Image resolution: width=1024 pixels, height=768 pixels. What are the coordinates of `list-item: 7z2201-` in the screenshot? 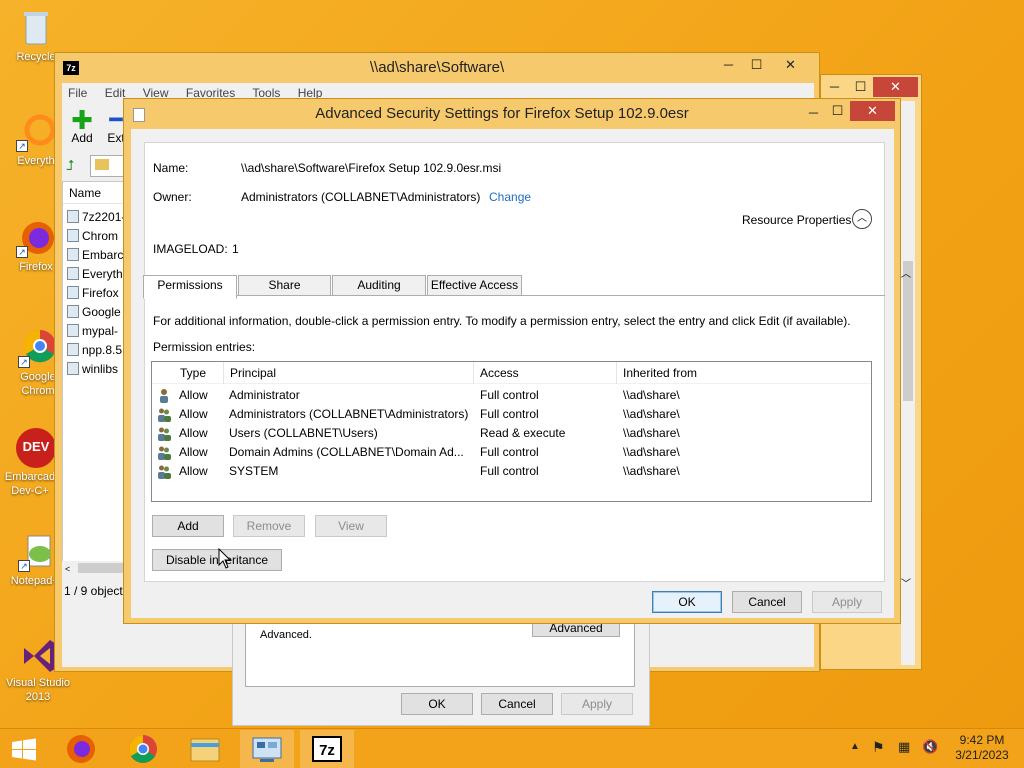 It's located at (98, 217).